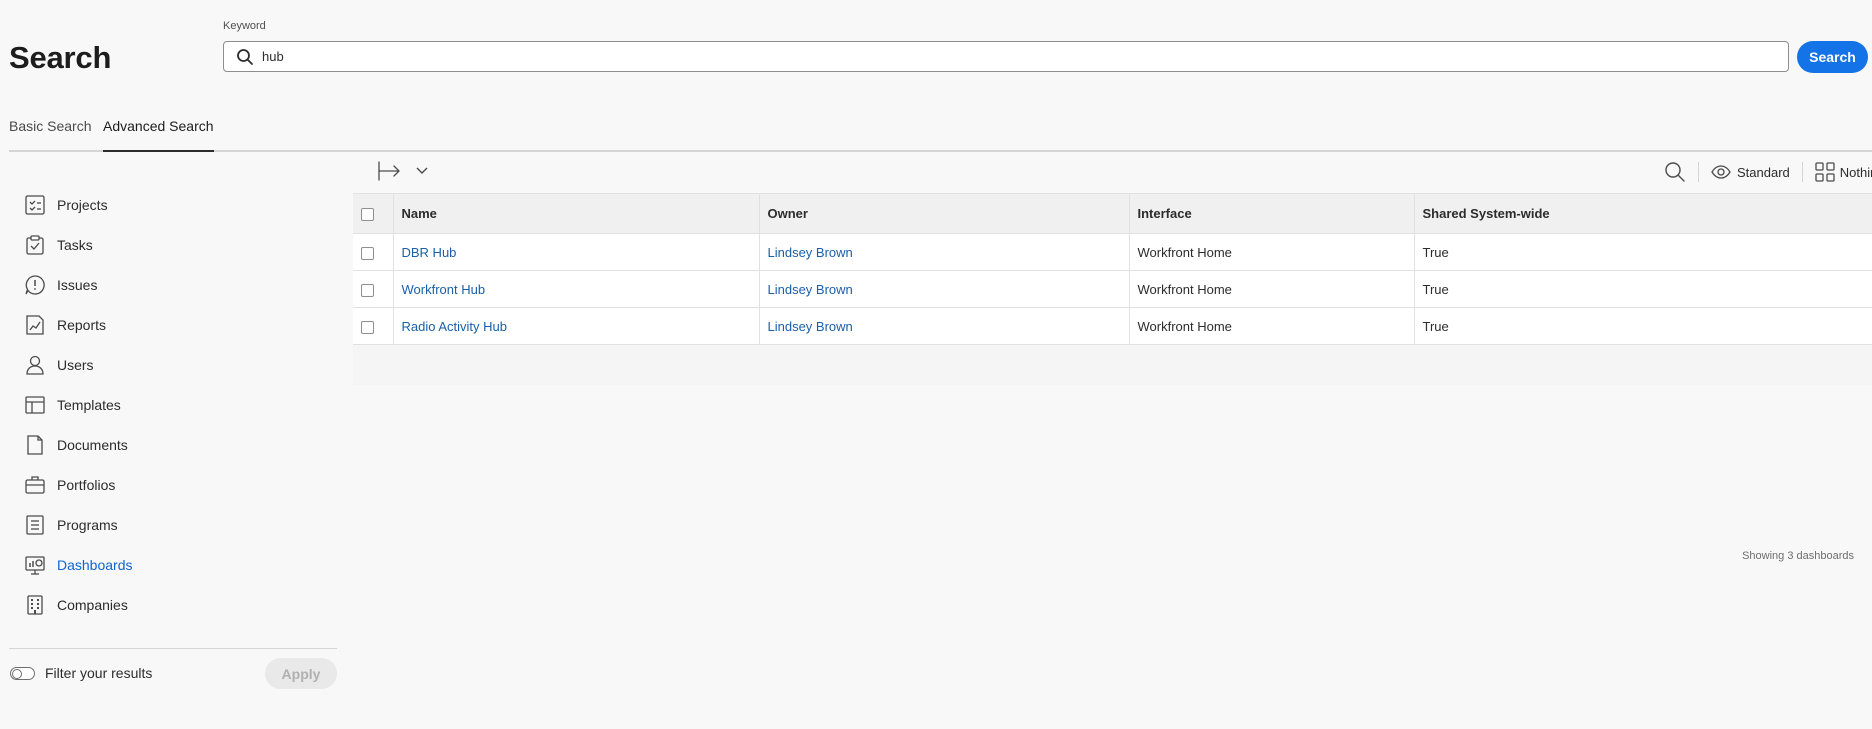  I want to click on sidebar-item-templates: Templates, so click(72, 405).